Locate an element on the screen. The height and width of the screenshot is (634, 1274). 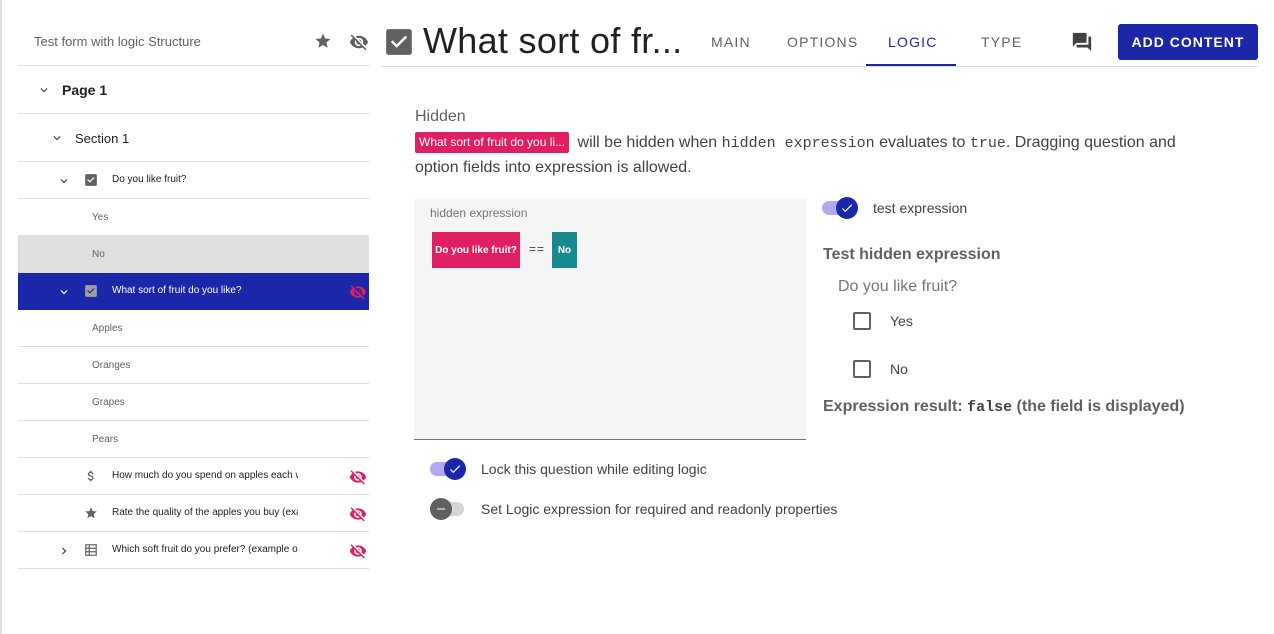
section-label: Section 1 is located at coordinates (102, 138).